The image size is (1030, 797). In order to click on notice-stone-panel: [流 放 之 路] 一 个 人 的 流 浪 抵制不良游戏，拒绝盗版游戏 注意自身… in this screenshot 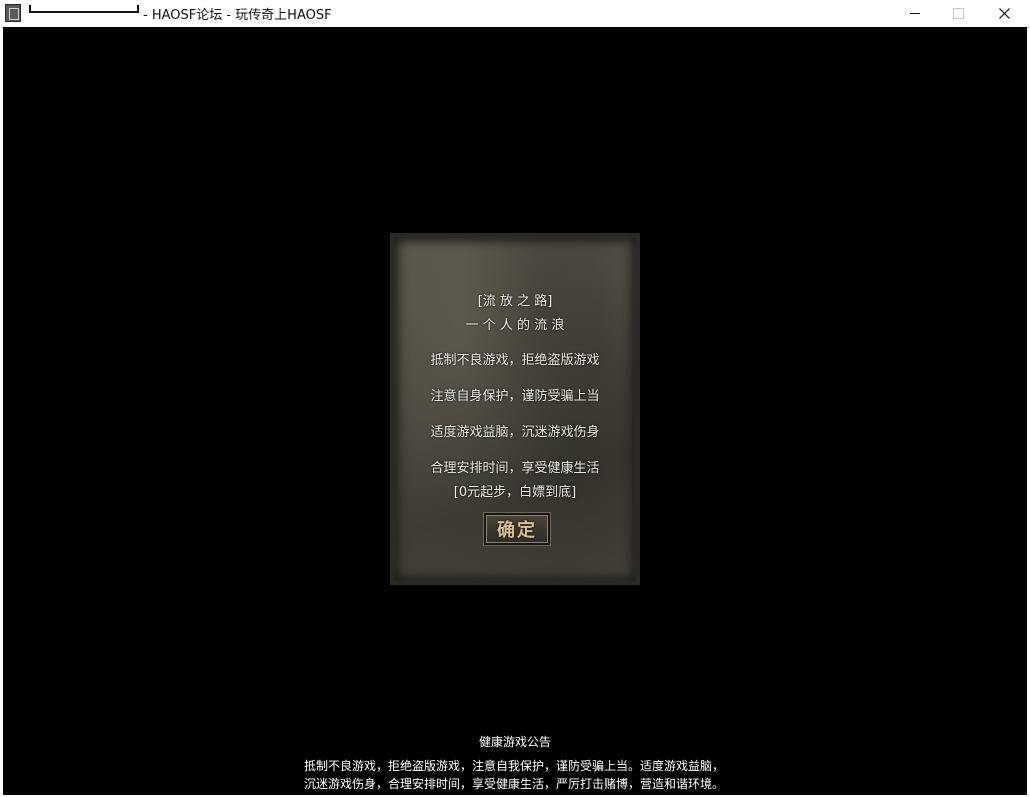, I will do `click(515, 409)`.